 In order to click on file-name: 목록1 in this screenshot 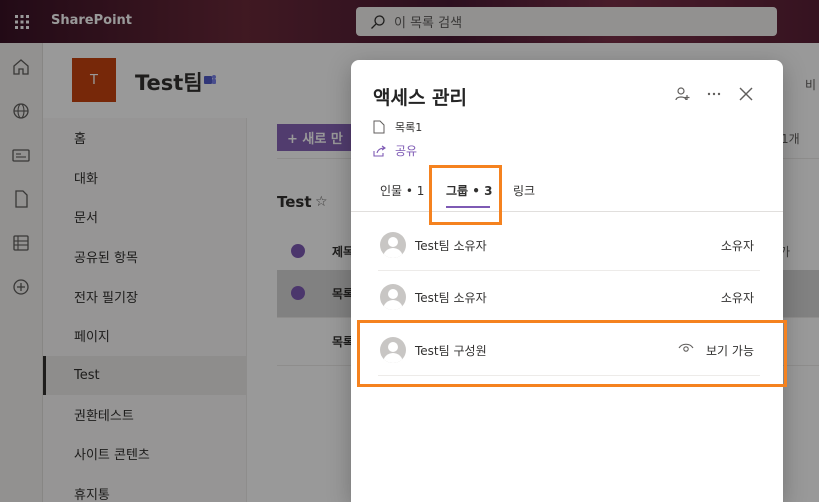, I will do `click(409, 127)`.